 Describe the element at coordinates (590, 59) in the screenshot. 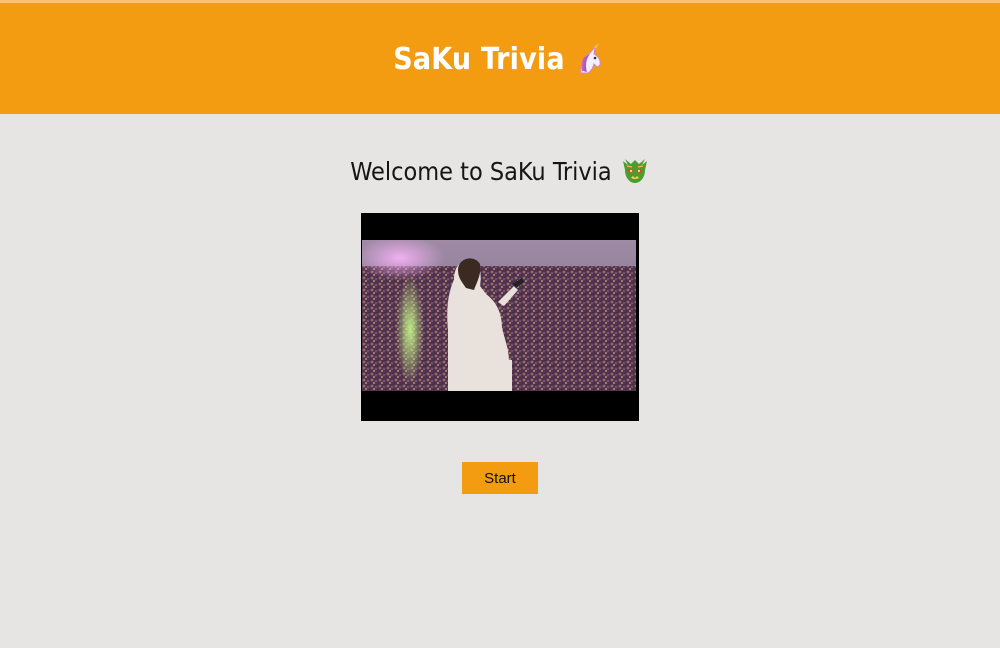

I see `unicorn-icon` at that location.